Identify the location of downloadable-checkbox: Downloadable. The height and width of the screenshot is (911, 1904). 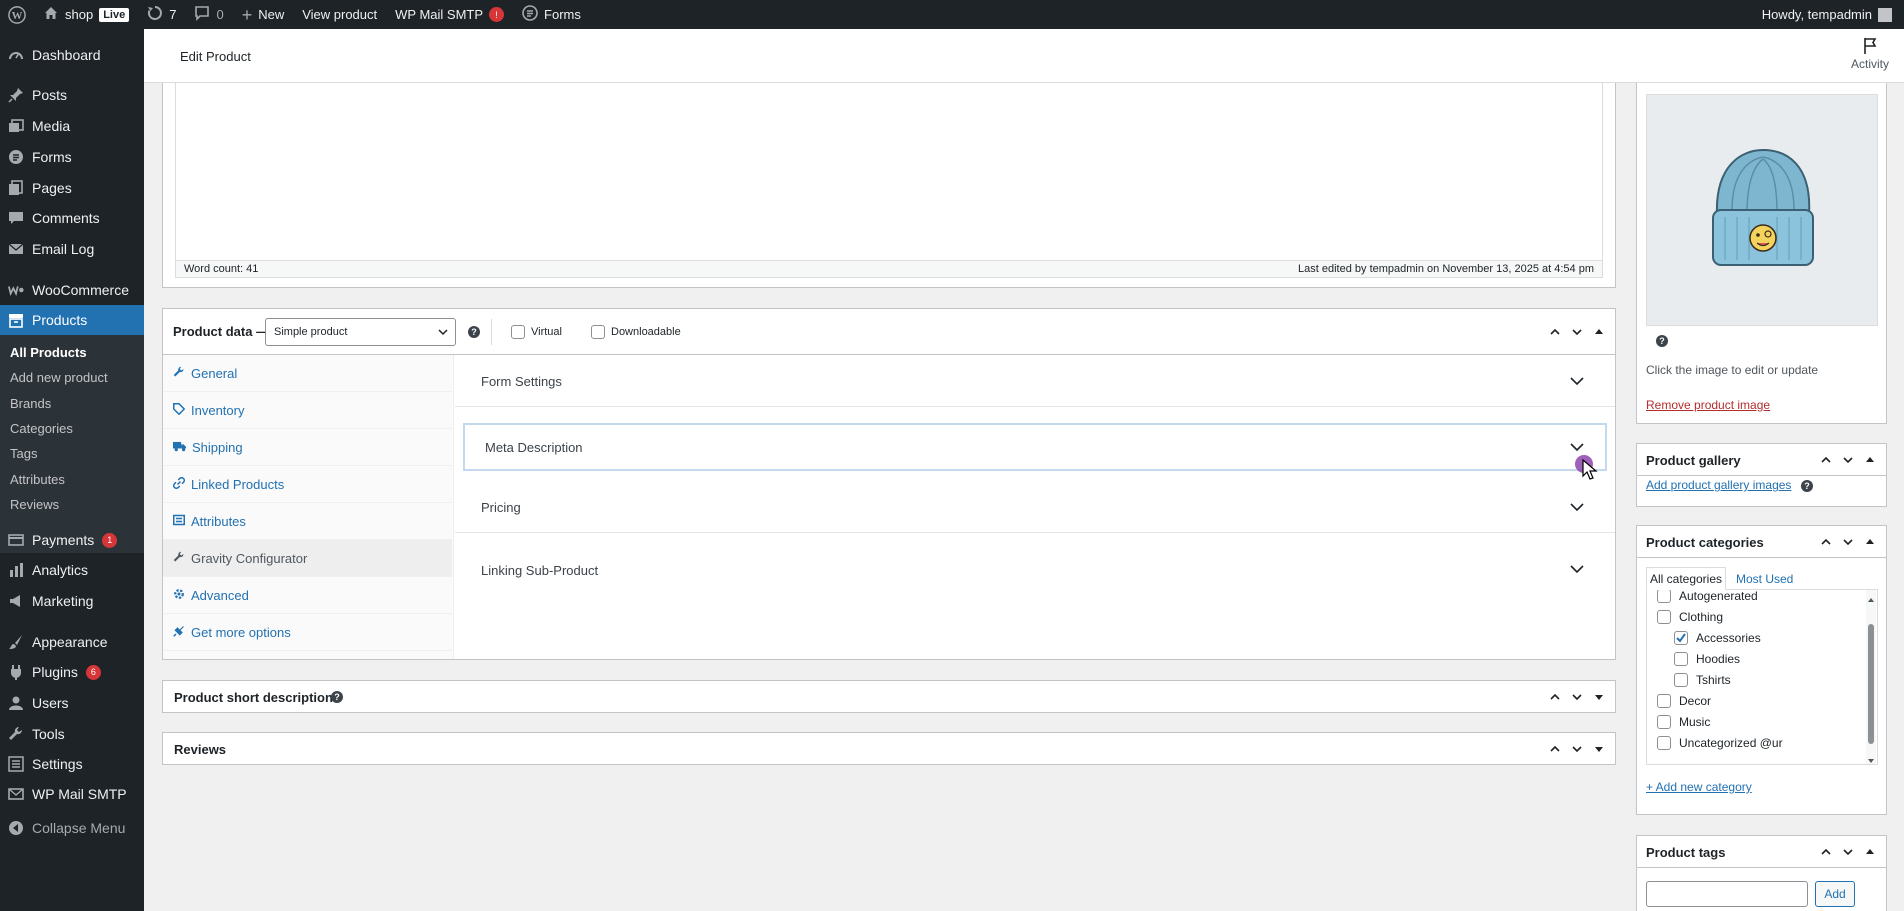
(636, 332).